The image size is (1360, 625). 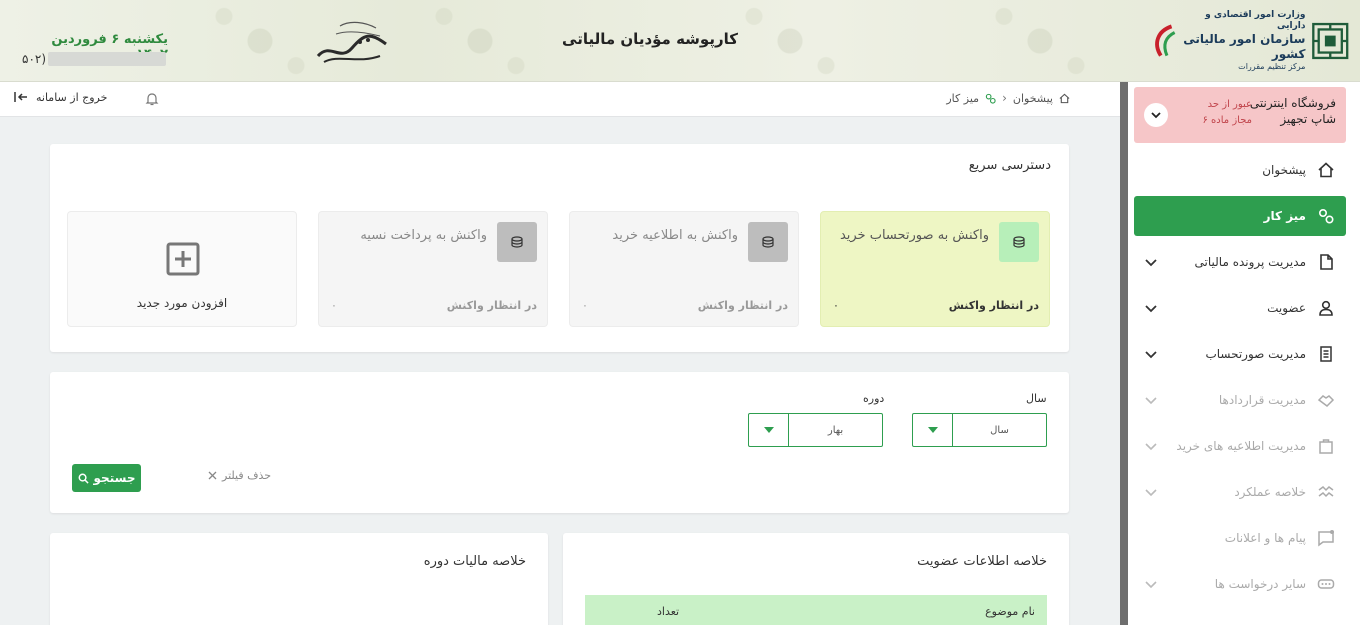 What do you see at coordinates (1165, 40) in the screenshot?
I see `flag-mark-icon` at bounding box center [1165, 40].